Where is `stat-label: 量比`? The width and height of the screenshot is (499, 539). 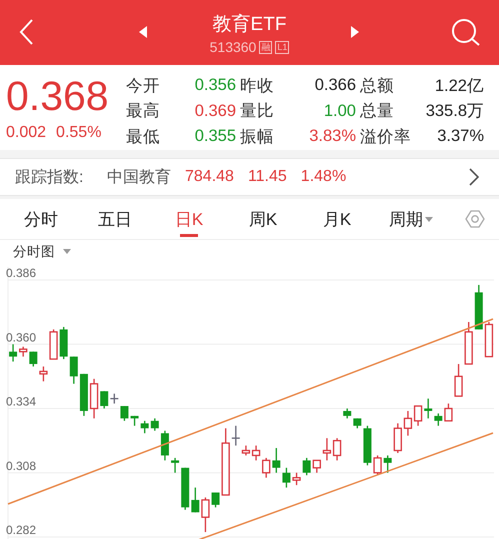 stat-label: 量比 is located at coordinates (257, 111).